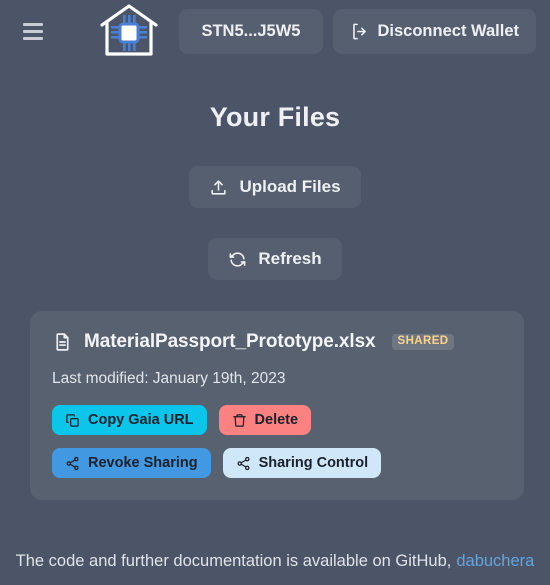  Describe the element at coordinates (423, 342) in the screenshot. I see `status-badge: SHARED` at that location.